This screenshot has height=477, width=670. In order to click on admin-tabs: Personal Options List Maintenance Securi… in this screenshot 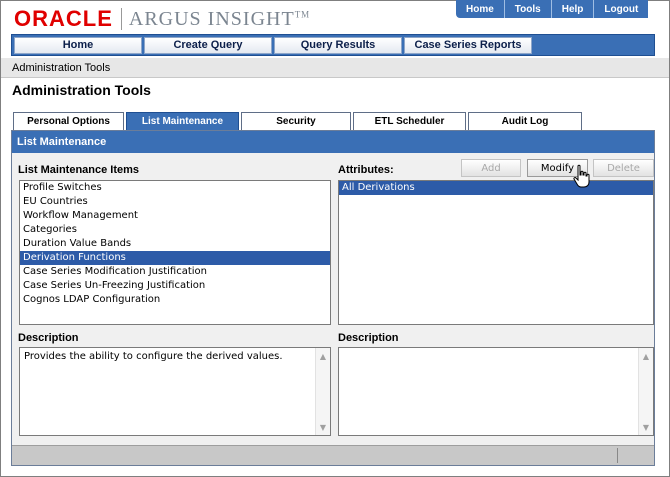, I will do `click(298, 121)`.